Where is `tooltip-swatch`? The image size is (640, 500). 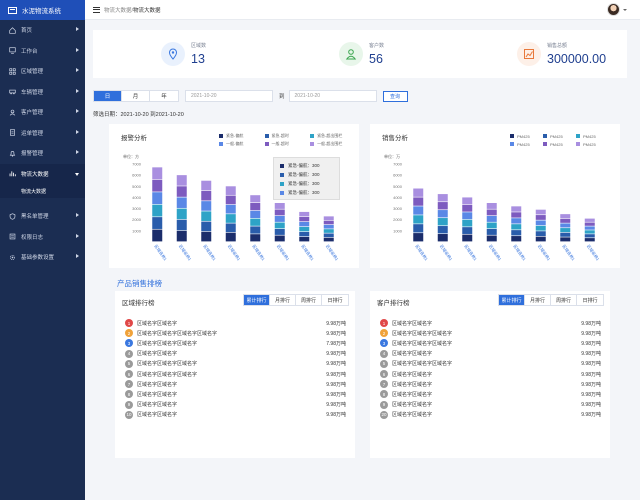 tooltip-swatch is located at coordinates (282, 192).